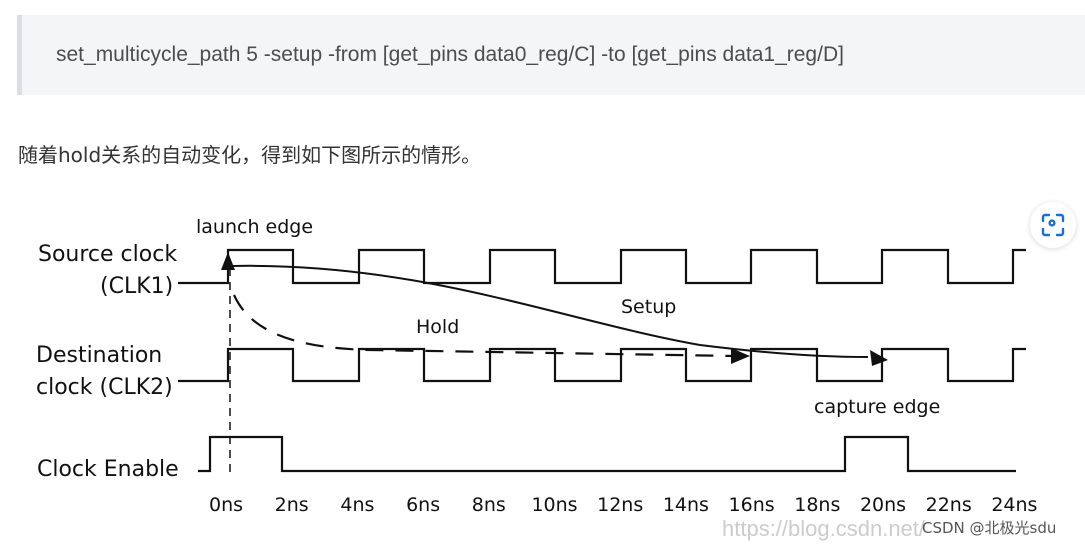 This screenshot has width=1085, height=546. I want to click on launch-edge-label: launch edge, so click(254, 227).